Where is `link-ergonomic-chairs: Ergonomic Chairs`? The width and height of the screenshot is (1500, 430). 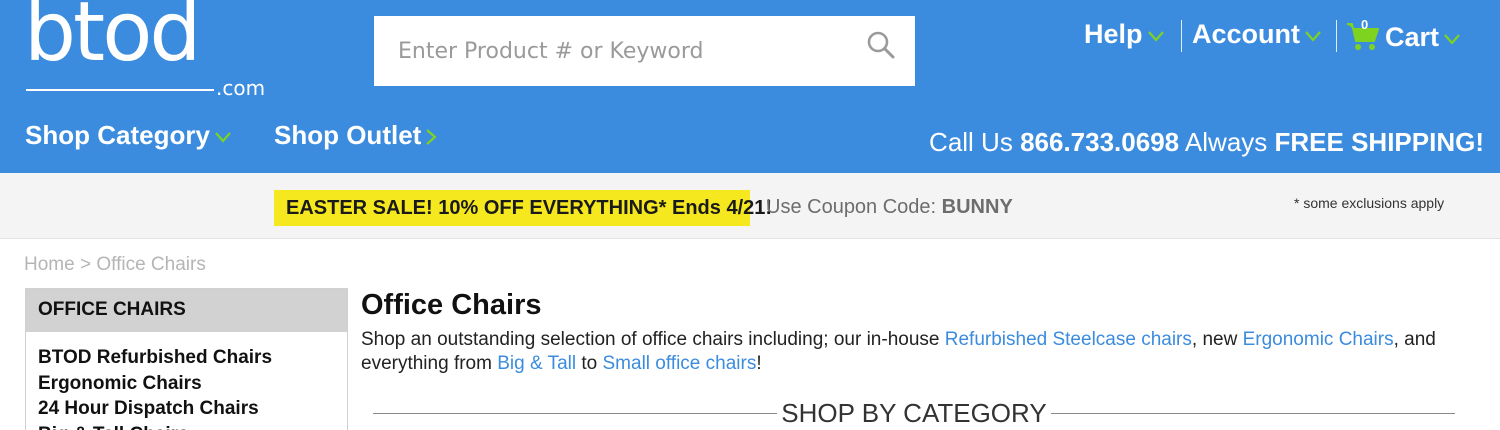
link-ergonomic-chairs: Ergonomic Chairs is located at coordinates (1318, 339).